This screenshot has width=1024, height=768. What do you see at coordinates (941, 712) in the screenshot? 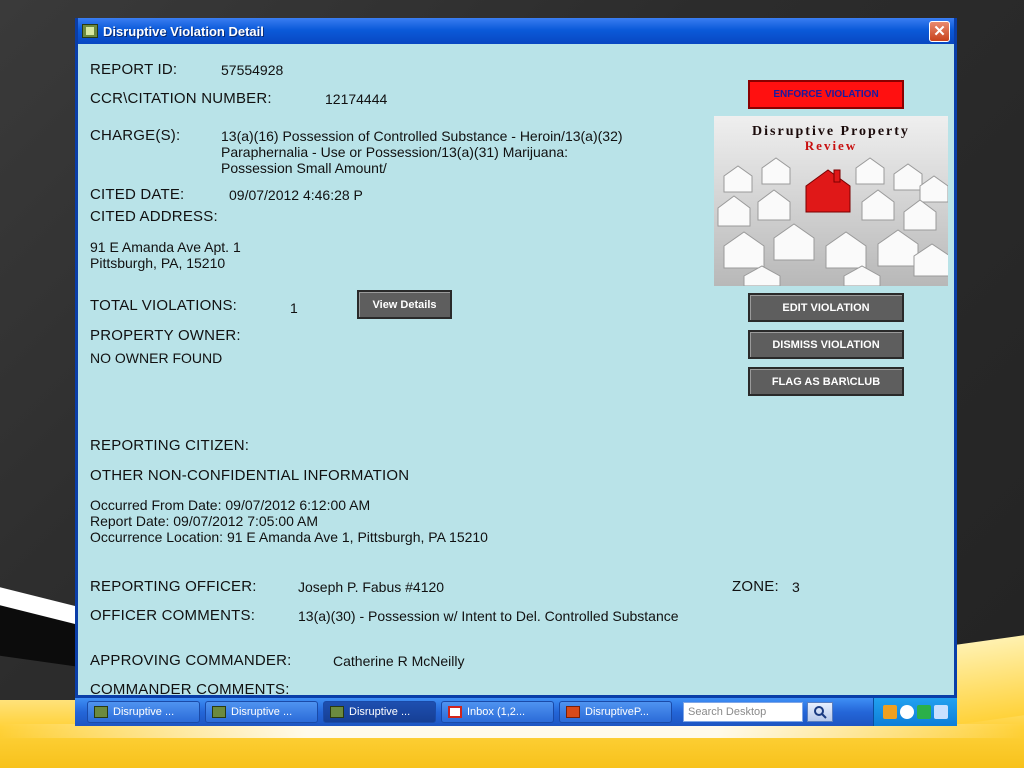
I see `tray-volume-icon` at bounding box center [941, 712].